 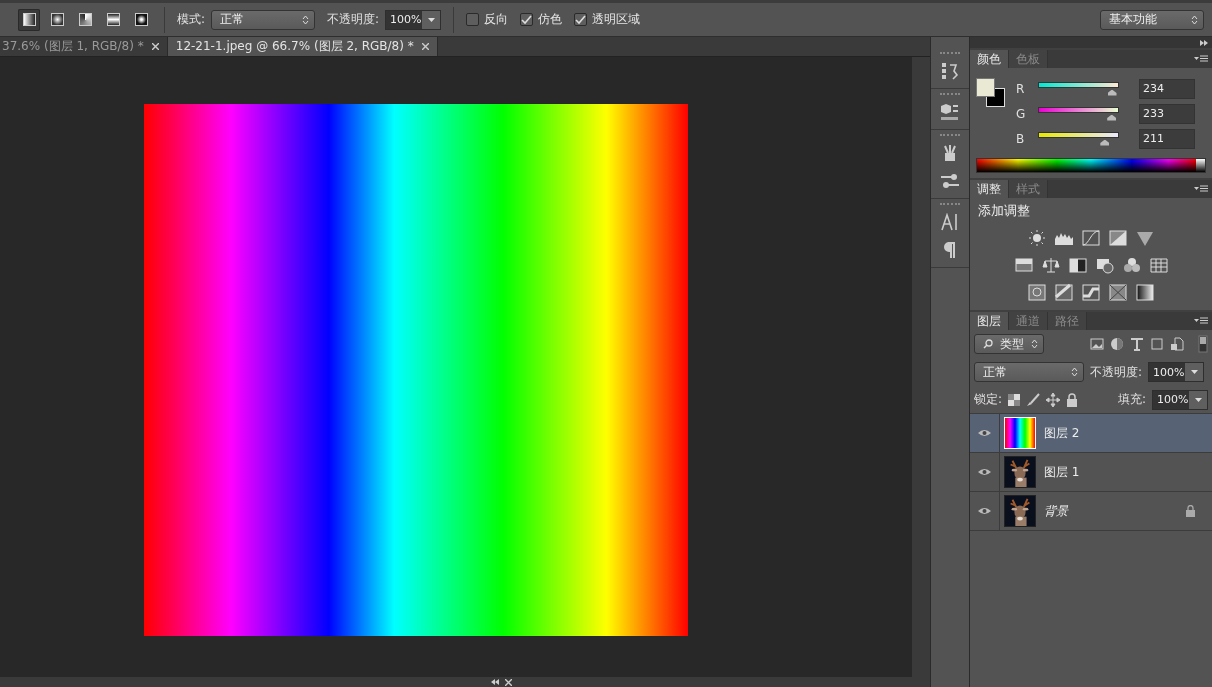 What do you see at coordinates (989, 321) in the screenshot?
I see `panel-tab: 图层` at bounding box center [989, 321].